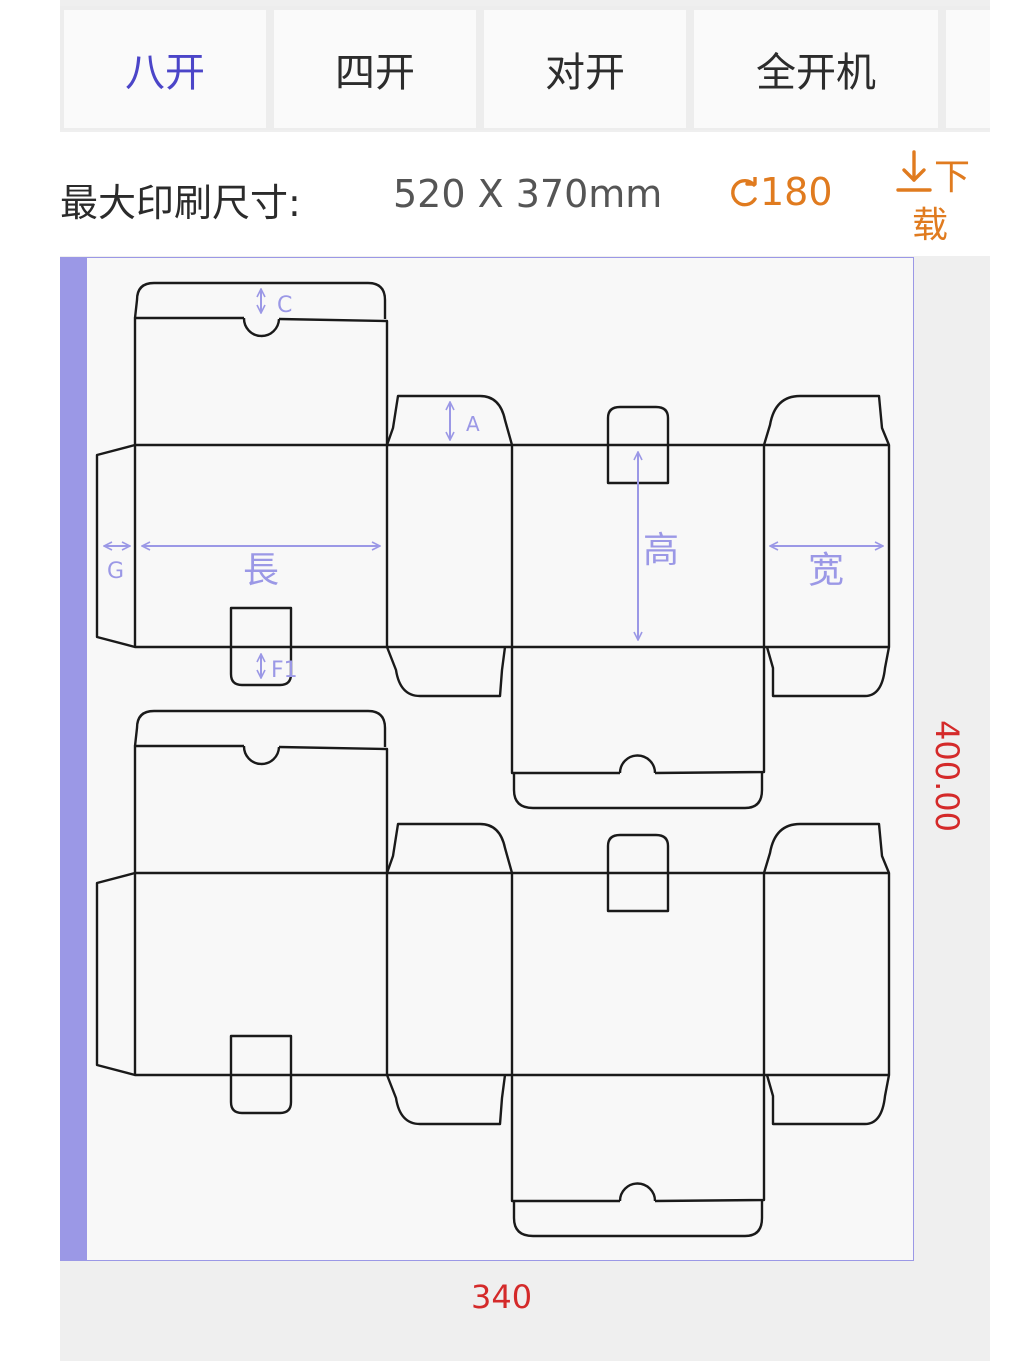  Describe the element at coordinates (473, 424) in the screenshot. I see `a-label: A` at that location.